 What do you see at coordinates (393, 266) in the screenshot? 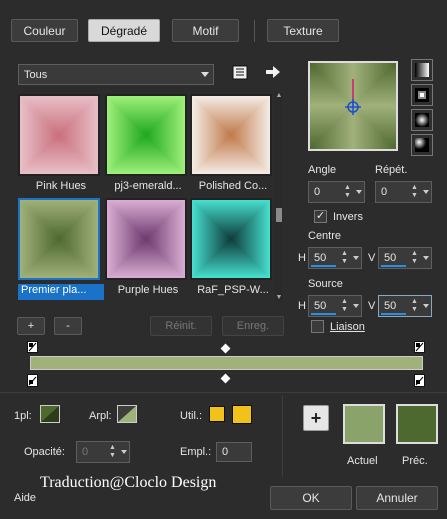
I see `center-v-bar` at bounding box center [393, 266].